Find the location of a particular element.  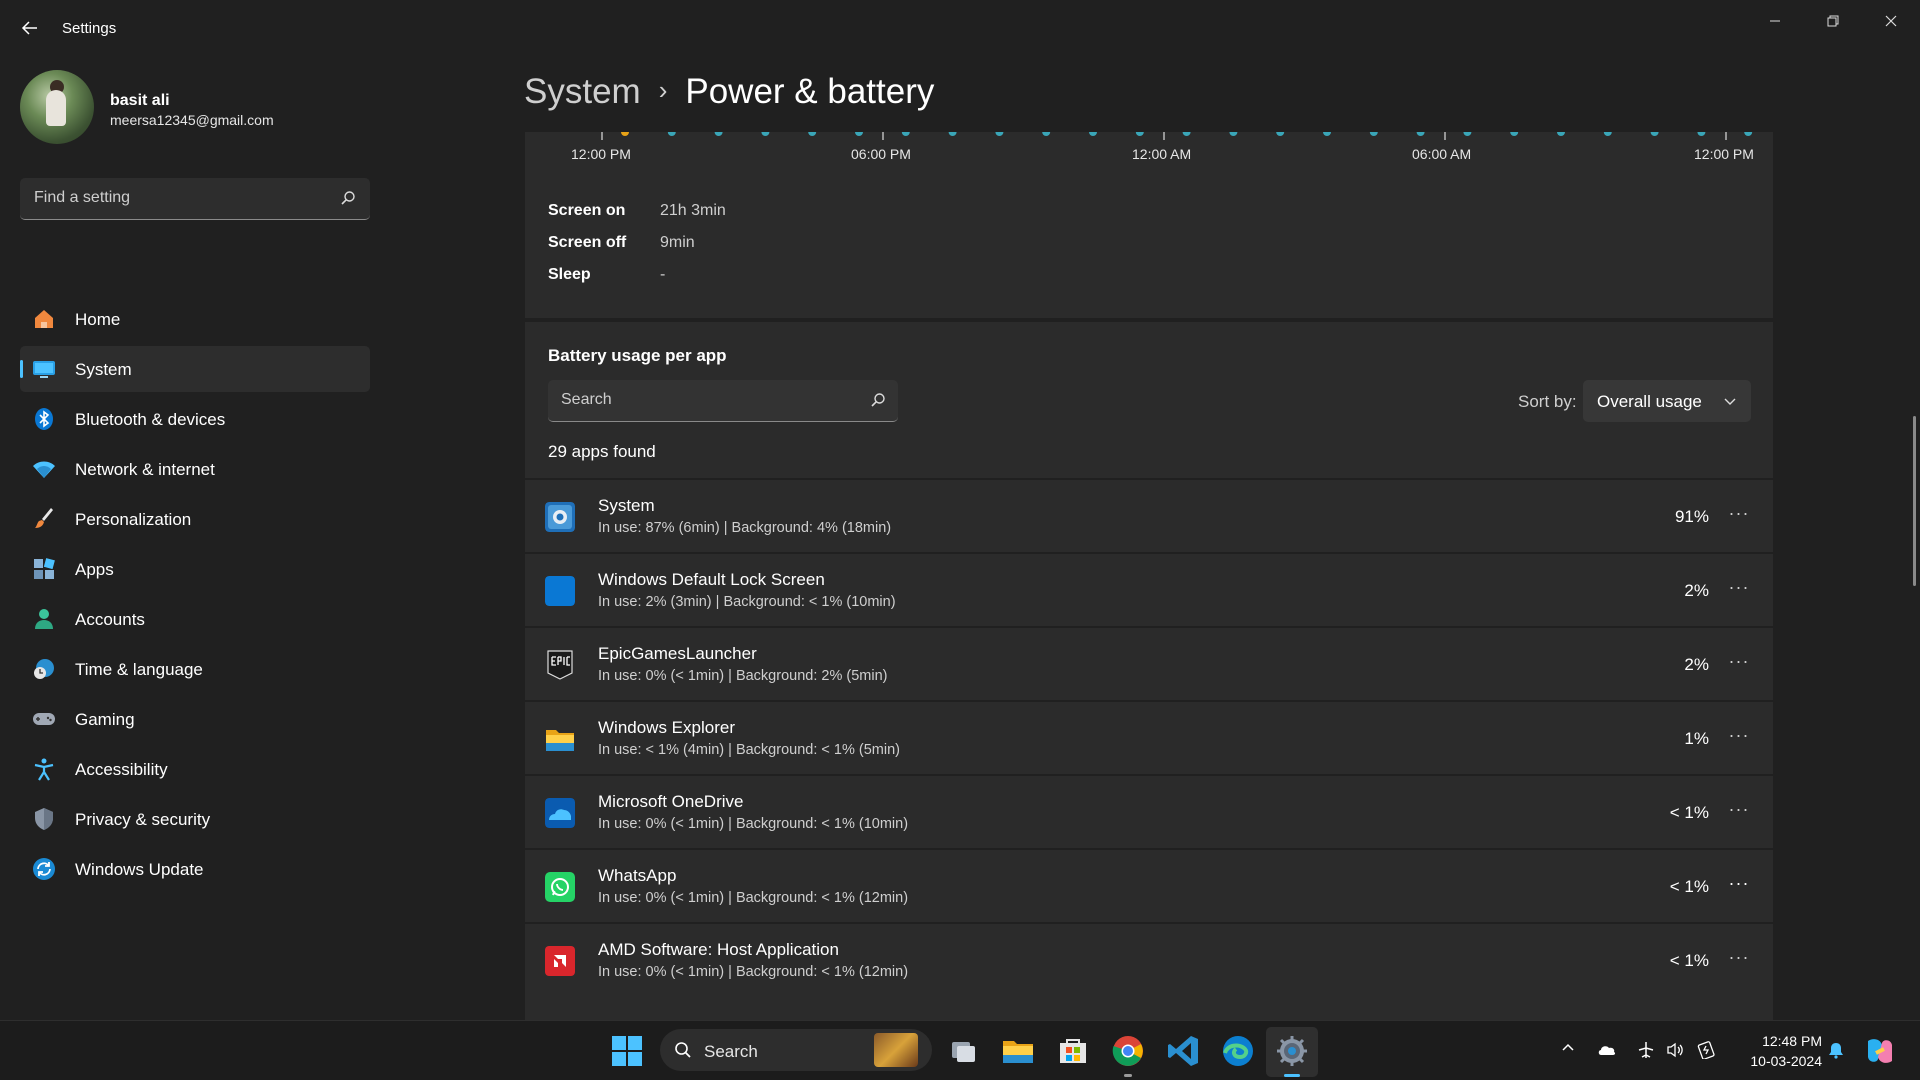

clock-time: 12:48 PM is located at coordinates (1781, 1041).